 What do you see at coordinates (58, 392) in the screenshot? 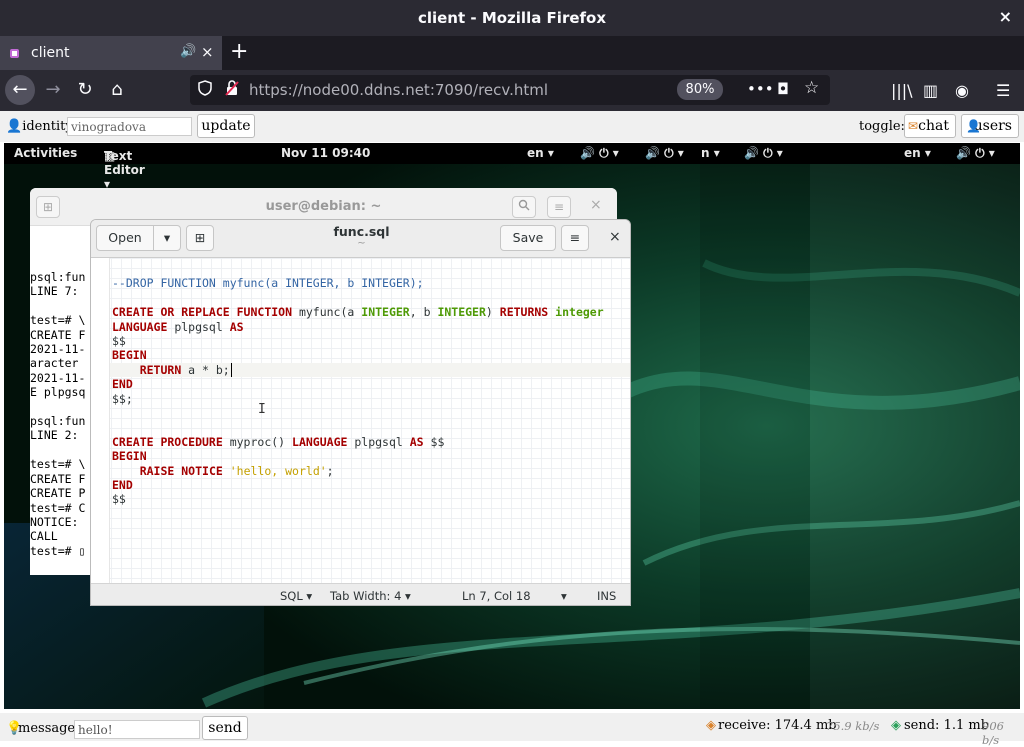
I see `terminal-line: E plpgsq` at bounding box center [58, 392].